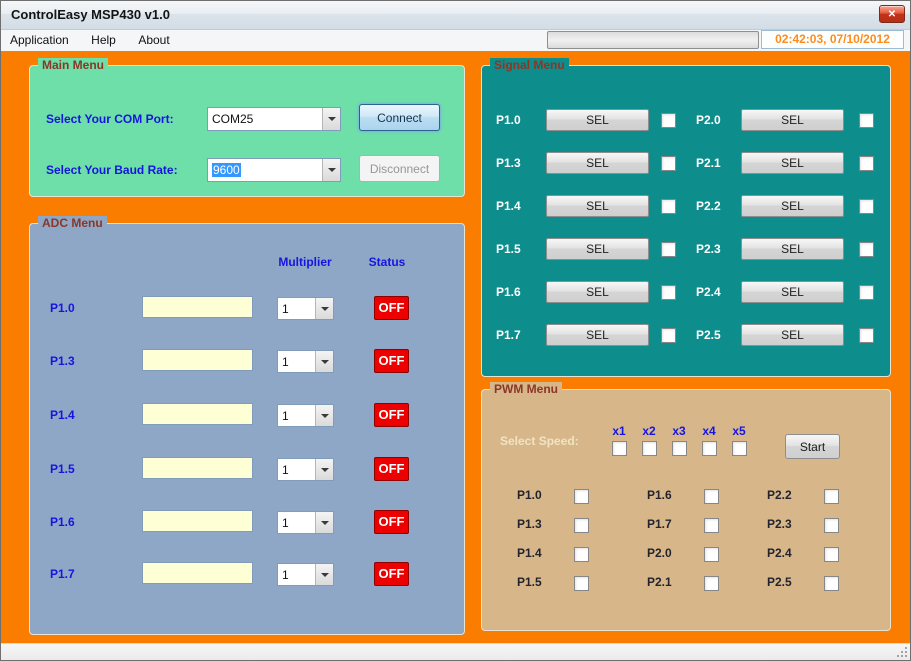 The width and height of the screenshot is (911, 661). I want to click on signal-port-label: P1.4, so click(508, 206).